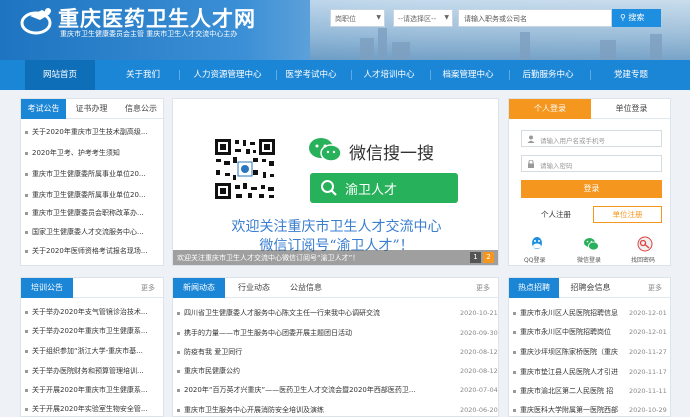  What do you see at coordinates (569, 352) in the screenshot?
I see `job-item: 重庆沙坪坝区陈家桥医院（重庆` at bounding box center [569, 352].